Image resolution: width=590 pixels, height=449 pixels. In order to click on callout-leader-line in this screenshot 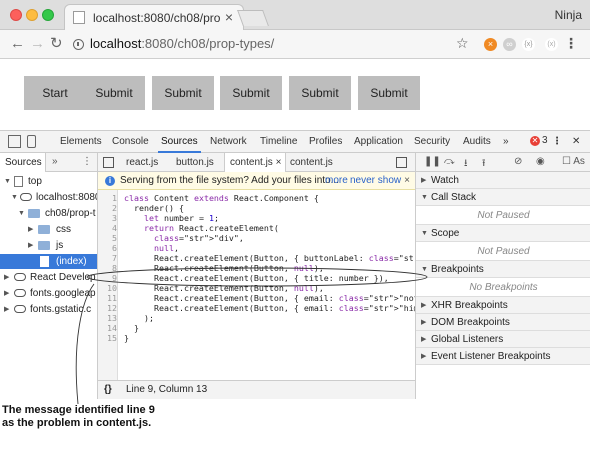, I will do `click(85, 344)`.